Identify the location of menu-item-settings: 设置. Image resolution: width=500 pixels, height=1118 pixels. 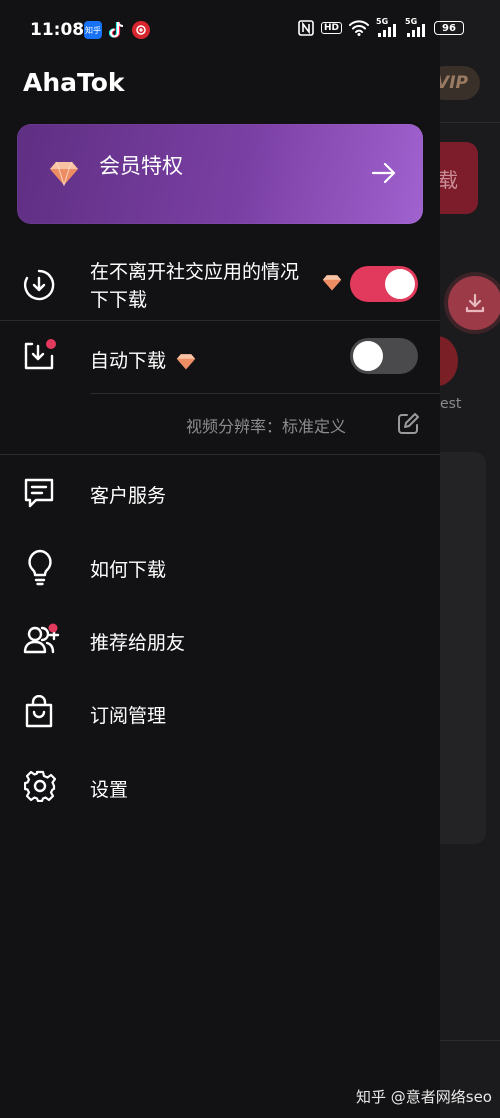
(220, 787).